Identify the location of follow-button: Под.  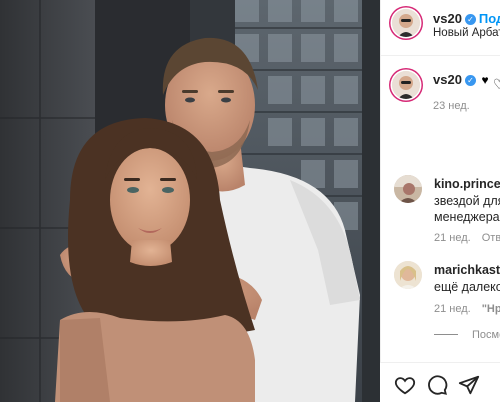
(489, 18).